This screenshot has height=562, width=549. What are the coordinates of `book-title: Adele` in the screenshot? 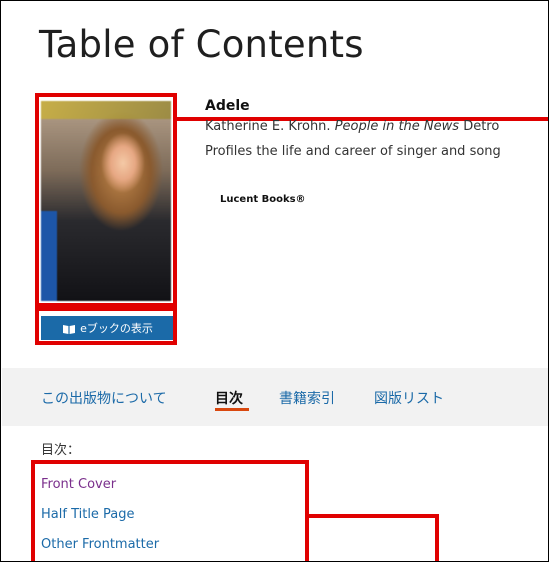 It's located at (227, 106).